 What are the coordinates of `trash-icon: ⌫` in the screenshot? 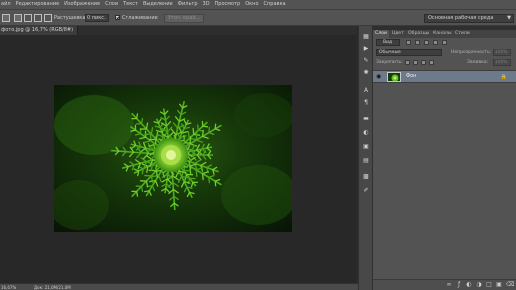 It's located at (510, 285).